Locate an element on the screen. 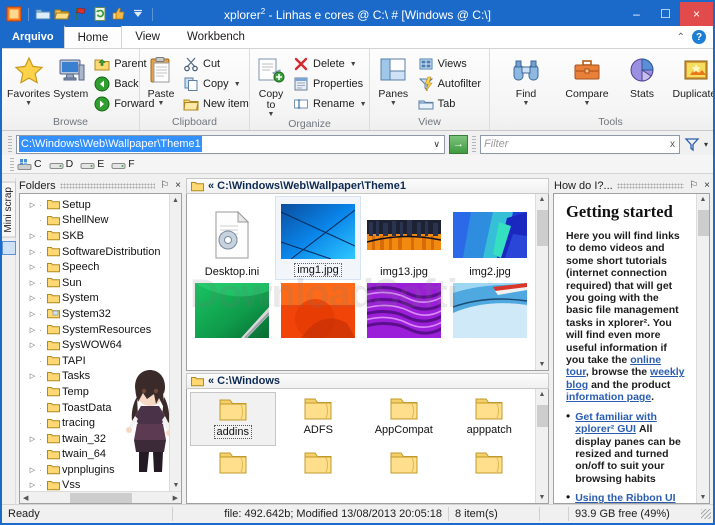 This screenshot has width=715, height=525. collapse-ribbon-icon: ⌃ is located at coordinates (681, 37).